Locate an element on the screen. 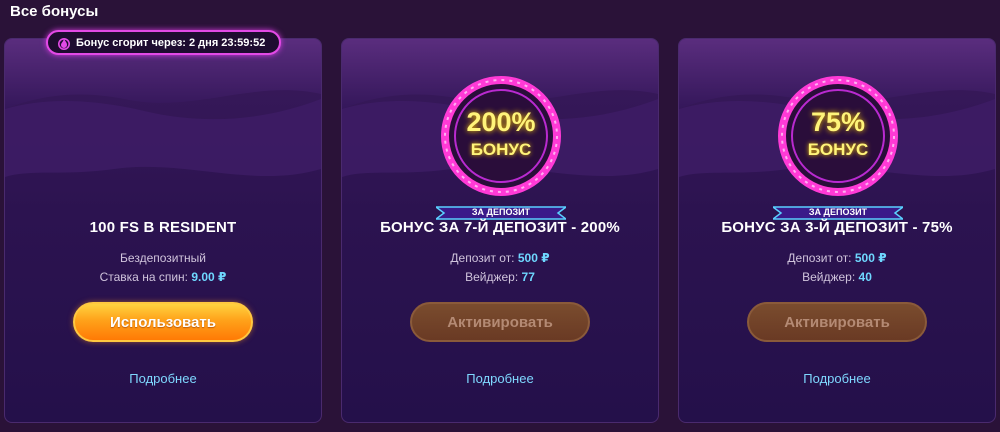 Image resolution: width=1000 pixels, height=432 pixels. section-title: Все бонусы is located at coordinates (54, 11).